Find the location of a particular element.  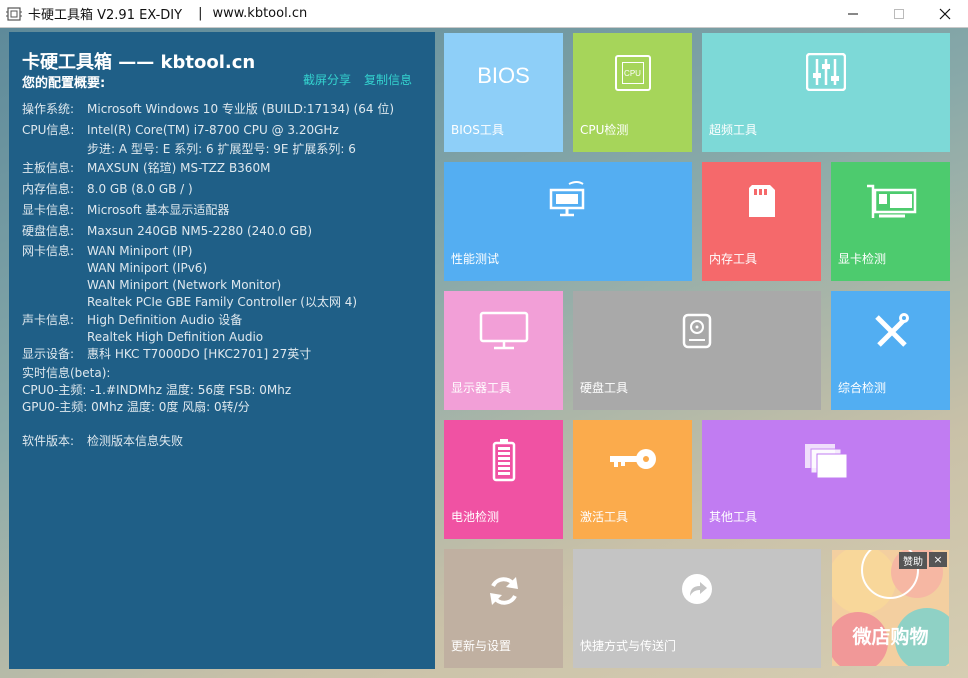

gpu-realtime: GPU0-主频: 0Mhz 温度: 0度 风扇: 0转/分 is located at coordinates (136, 407).